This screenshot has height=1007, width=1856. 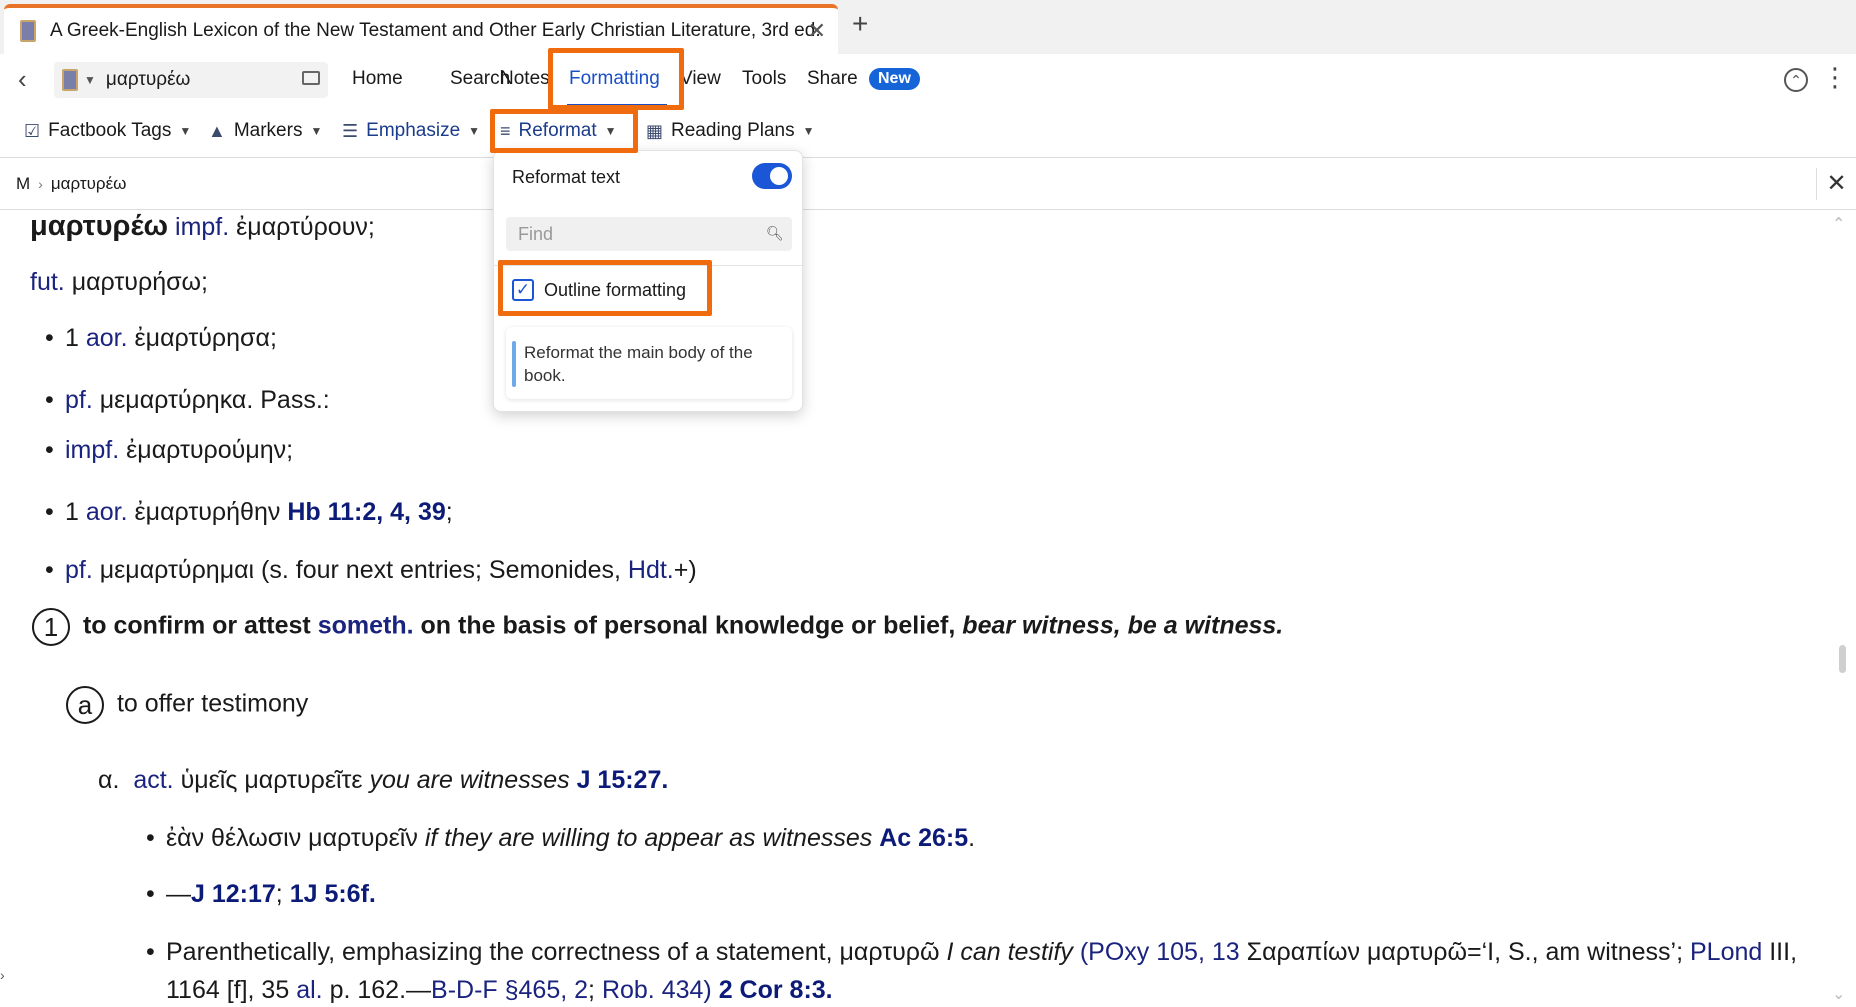 What do you see at coordinates (1836, 184) in the screenshot?
I see `close-panel-icon: ✕` at bounding box center [1836, 184].